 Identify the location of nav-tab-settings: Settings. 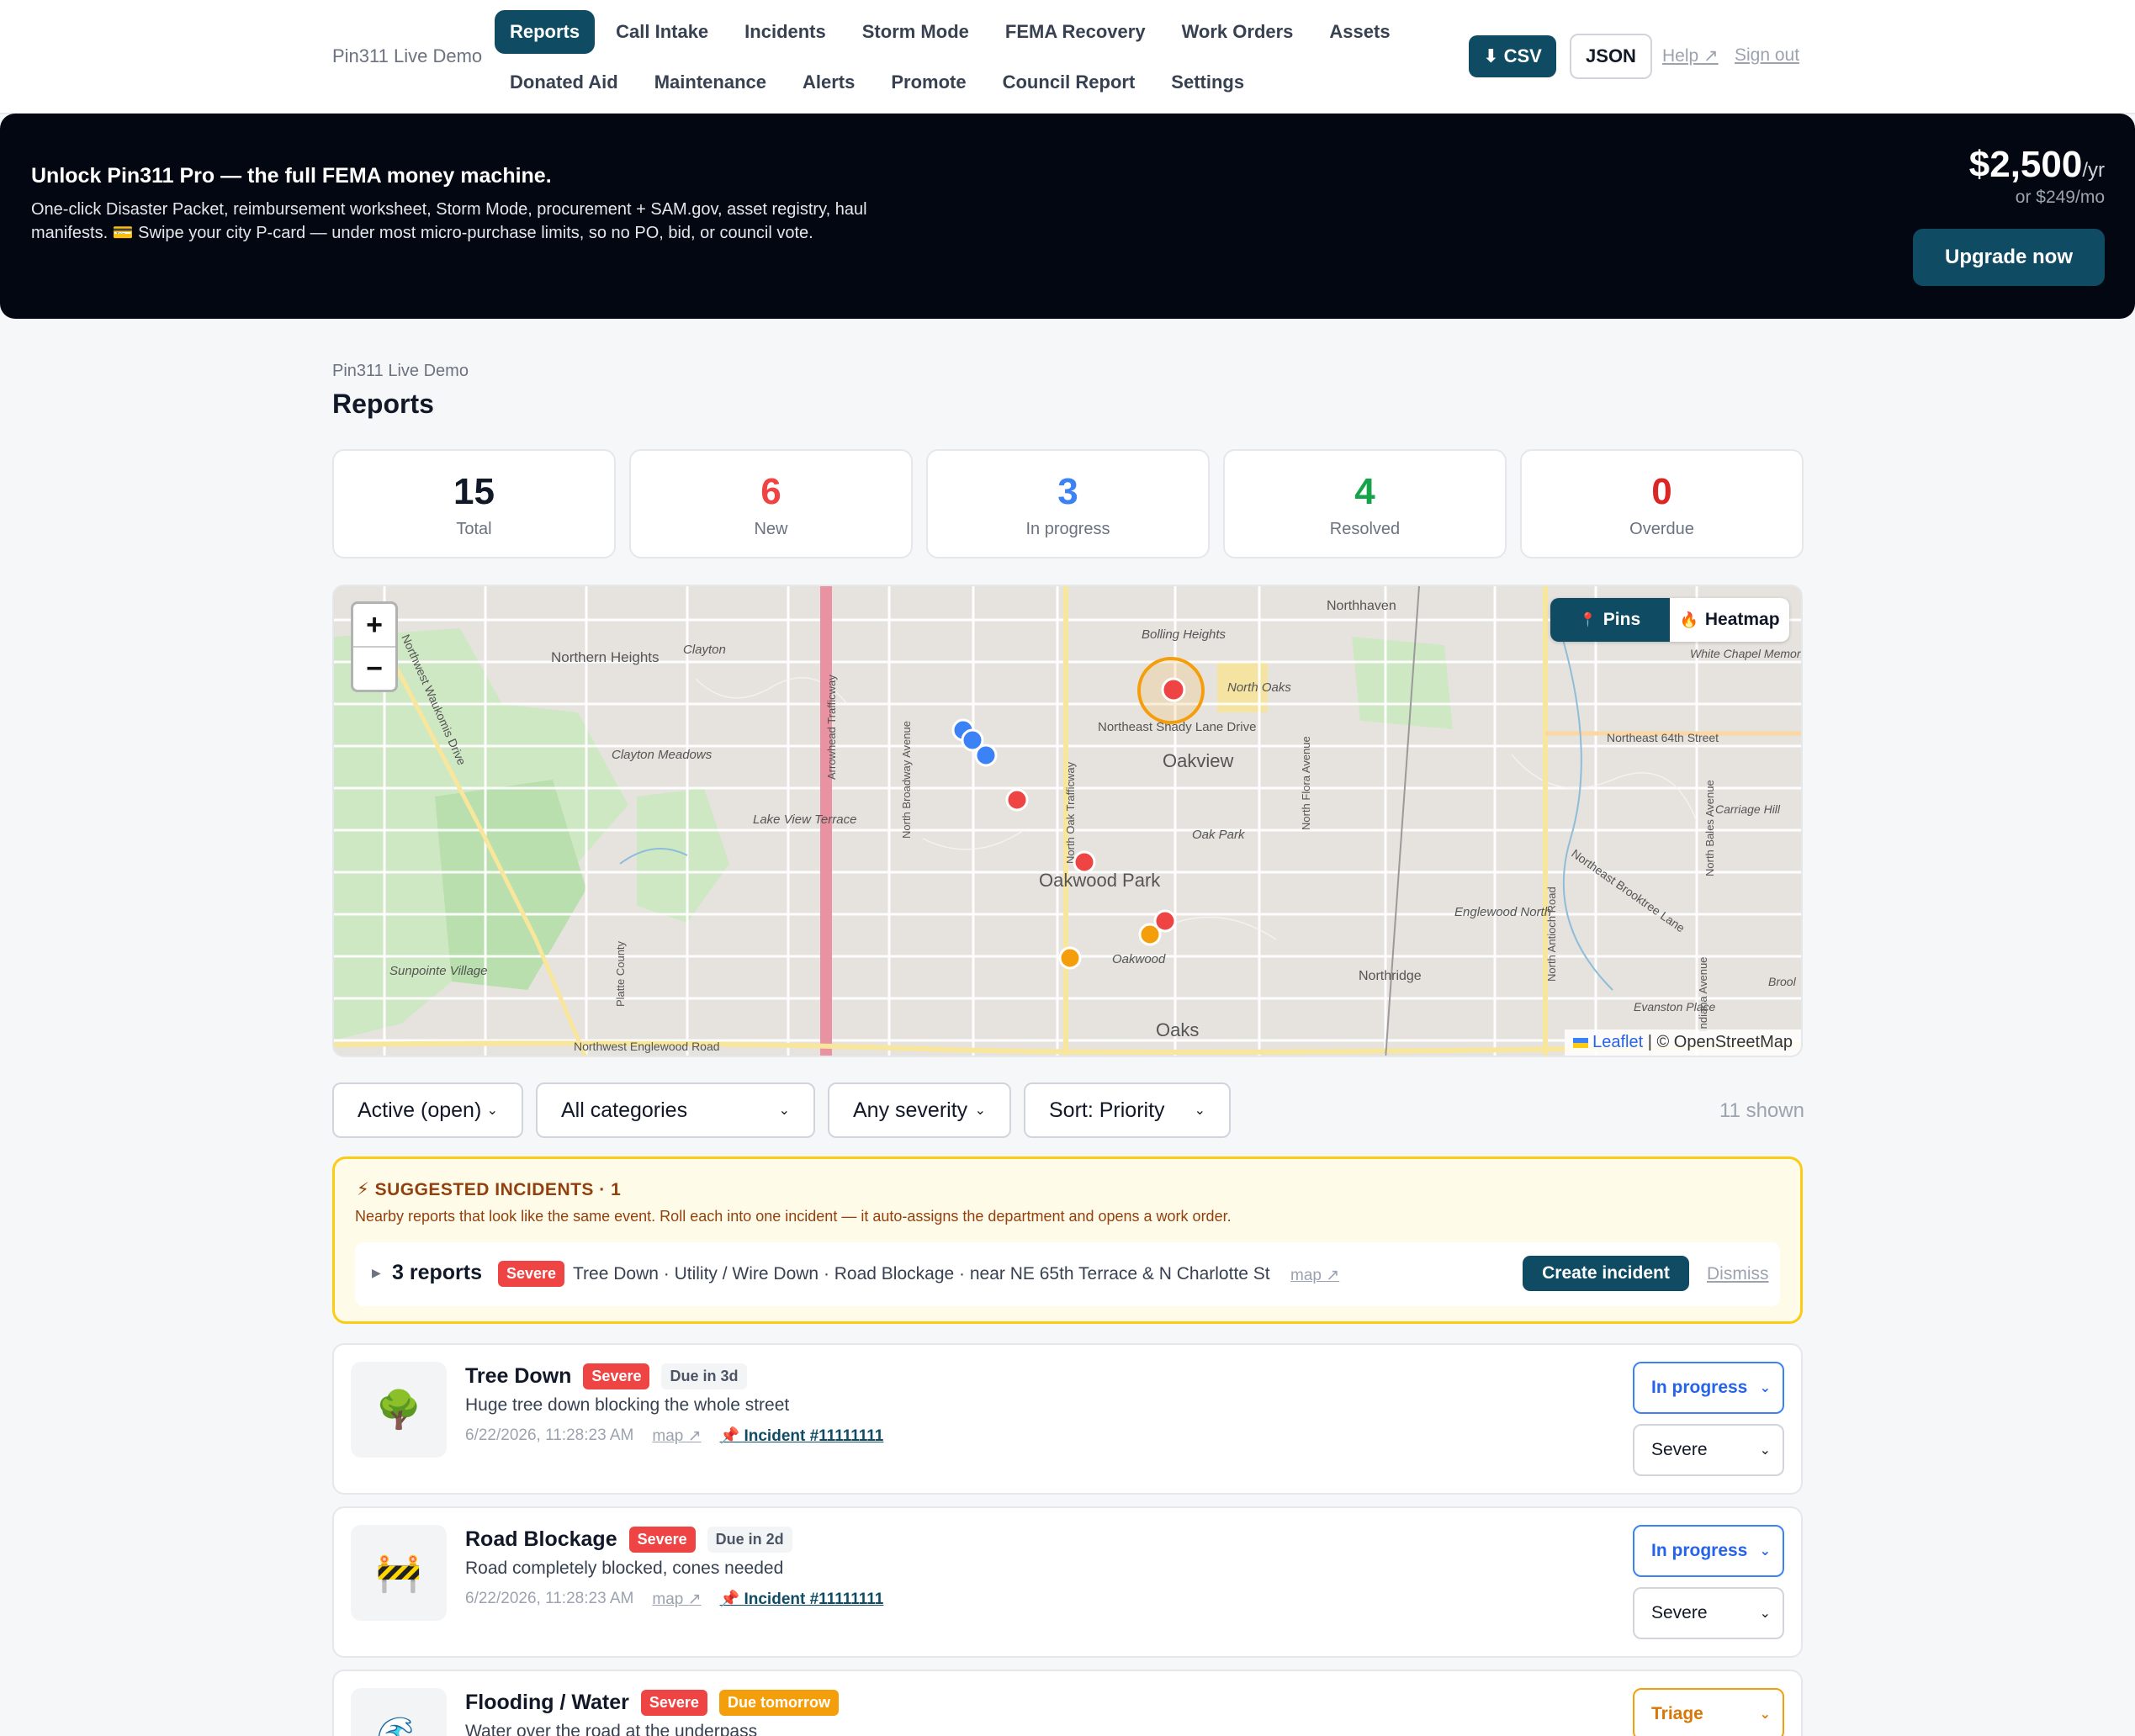
(1207, 82).